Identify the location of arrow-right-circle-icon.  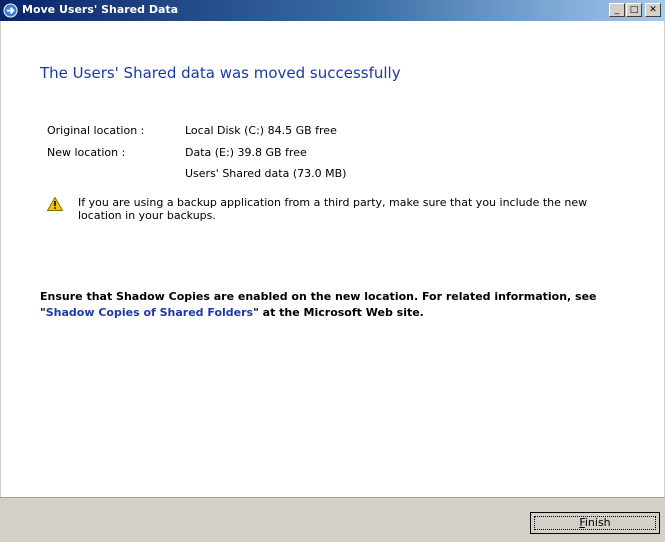
(10, 10).